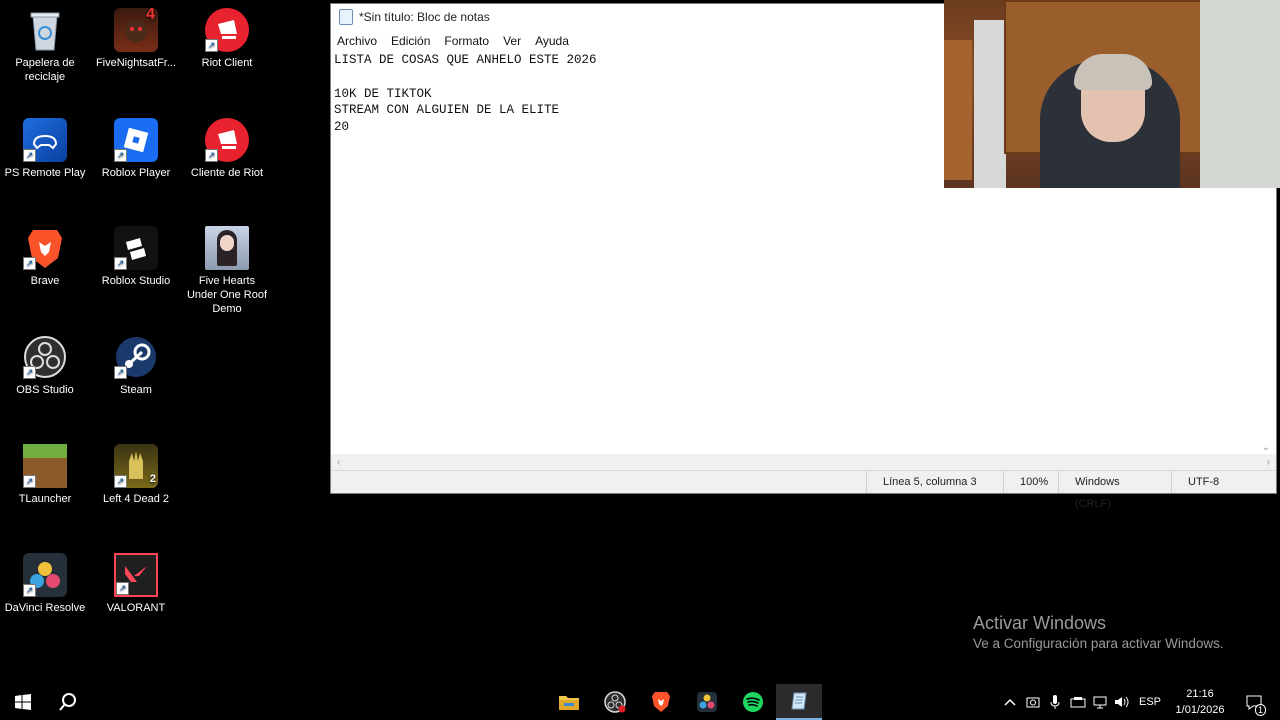 The height and width of the screenshot is (720, 1280). I want to click on desktop-icon-roblox-studio: ↗ Roblox Studio, so click(136, 257).